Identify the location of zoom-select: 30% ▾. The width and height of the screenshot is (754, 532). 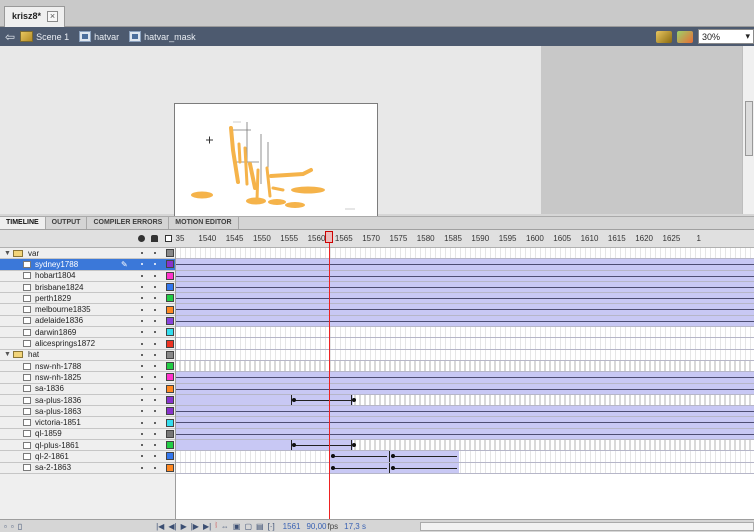
(726, 36).